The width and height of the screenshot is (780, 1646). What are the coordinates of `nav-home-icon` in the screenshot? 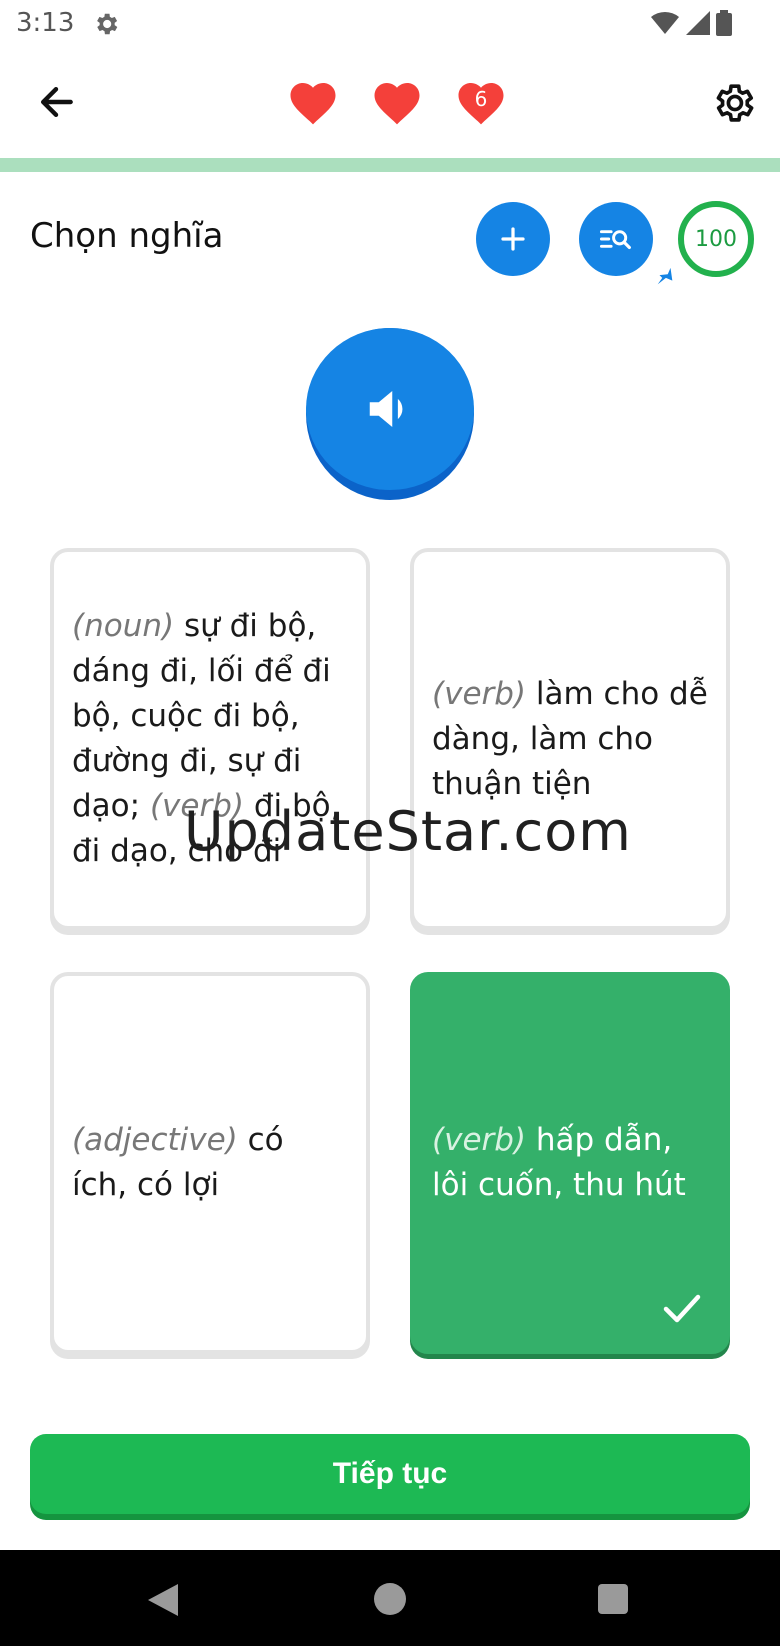 It's located at (390, 1599).